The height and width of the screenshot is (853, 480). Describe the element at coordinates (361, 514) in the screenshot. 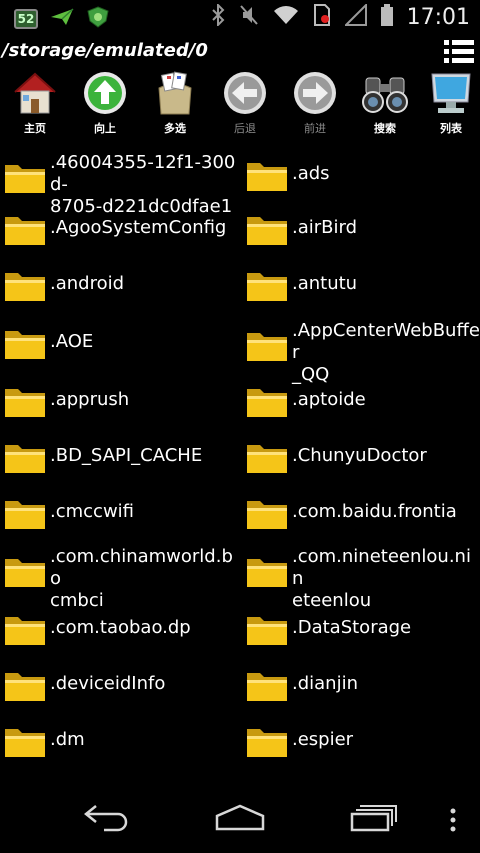

I see `folder-item: .com.baidu.frontia` at that location.